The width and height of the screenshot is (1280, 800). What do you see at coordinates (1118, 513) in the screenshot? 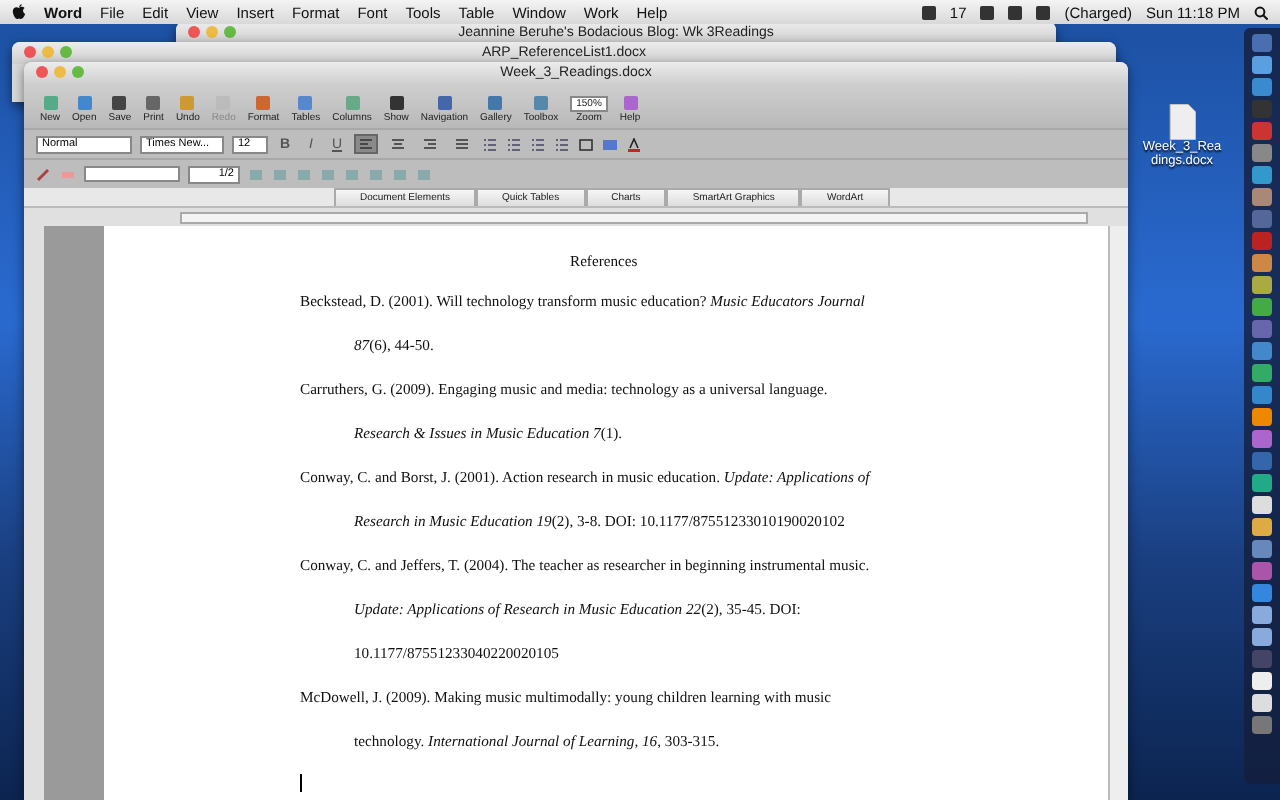
I see `scroll-bar` at bounding box center [1118, 513].